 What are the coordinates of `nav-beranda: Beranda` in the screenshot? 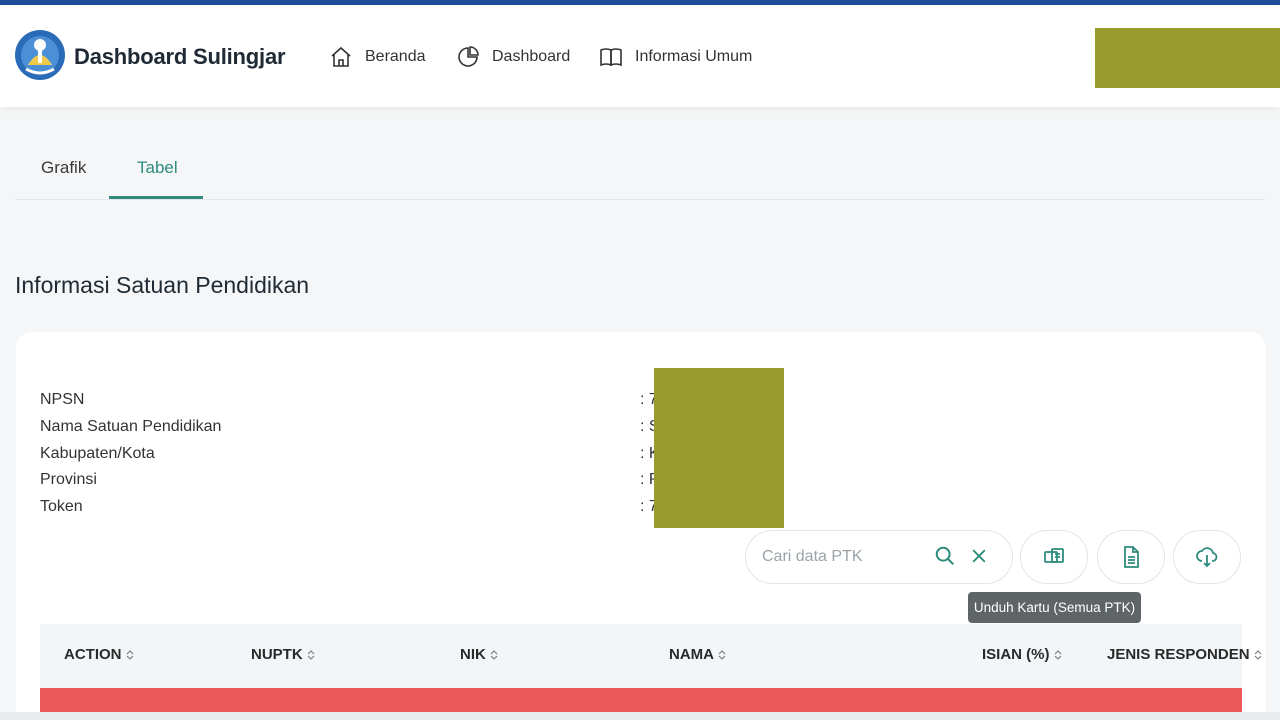 It's located at (377, 57).